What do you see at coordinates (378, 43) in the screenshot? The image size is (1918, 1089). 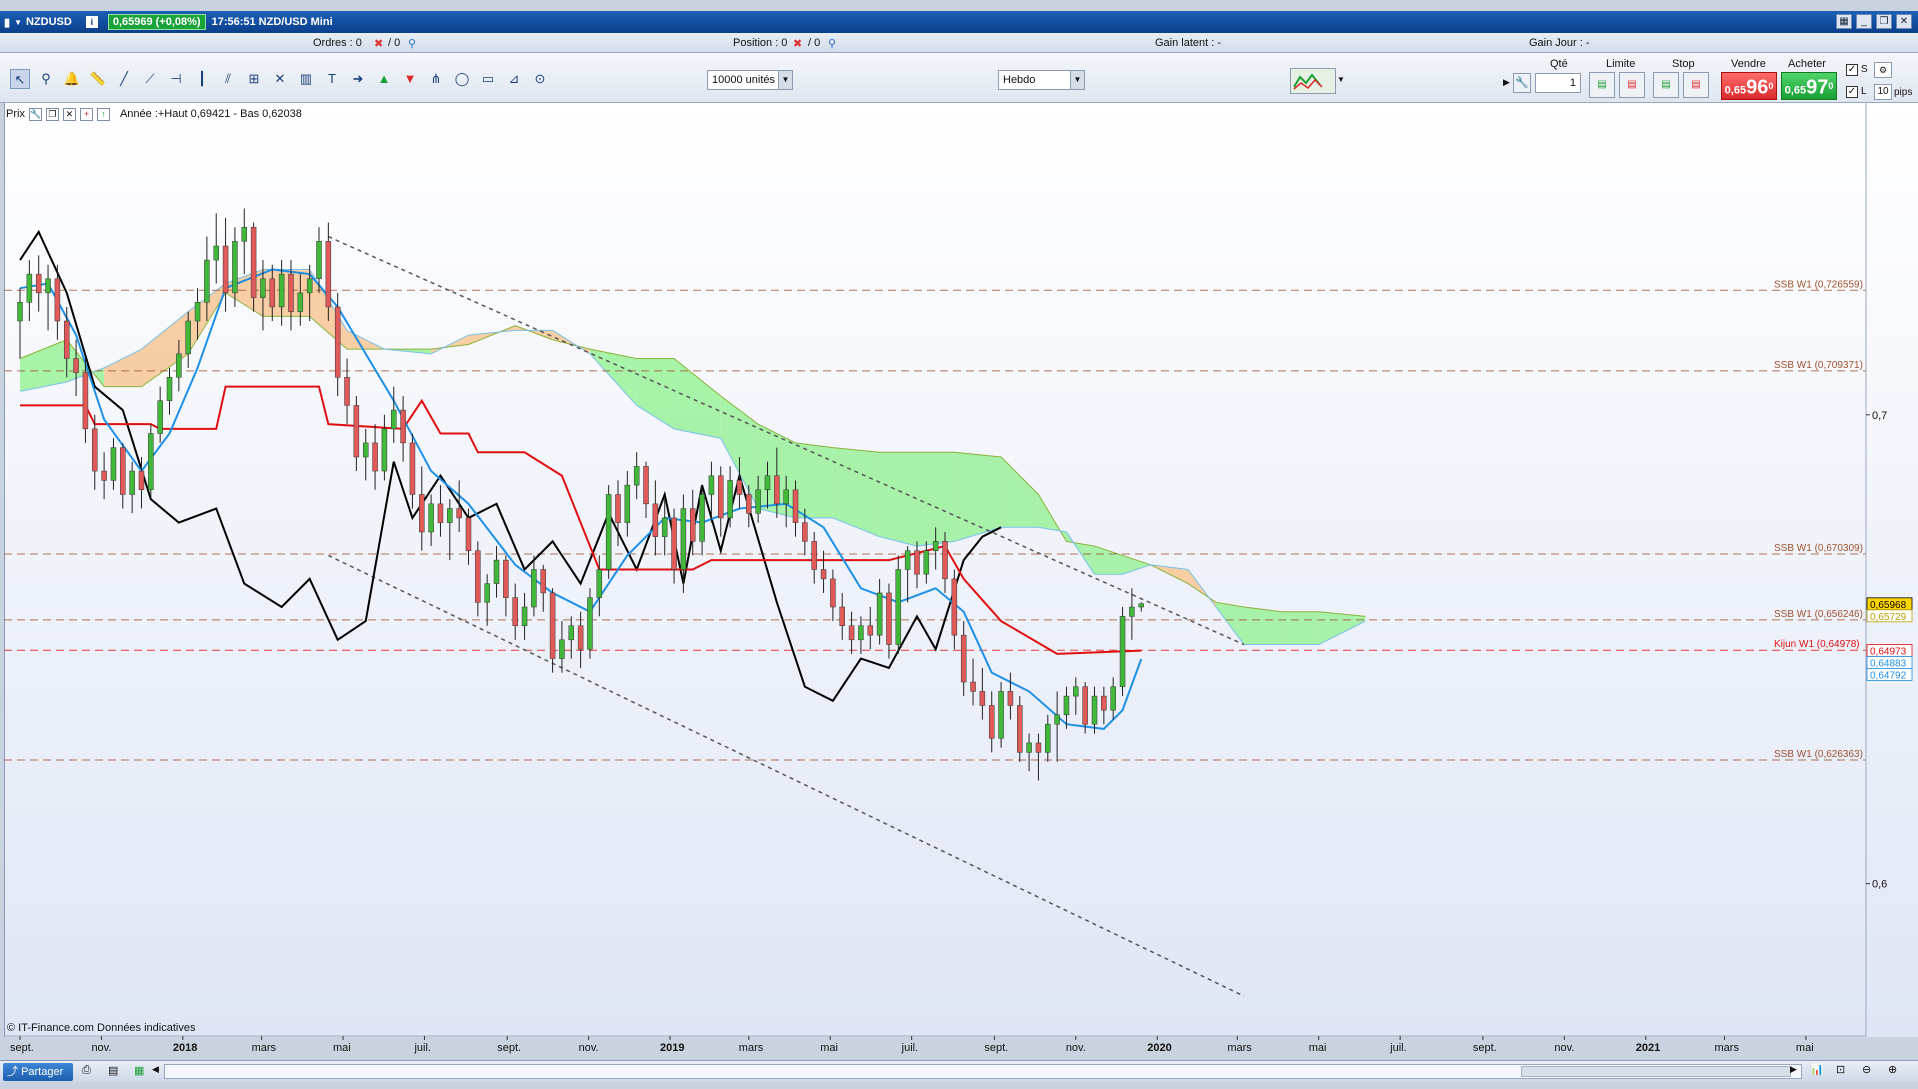 I see `cancel-orders-icon: ✖` at bounding box center [378, 43].